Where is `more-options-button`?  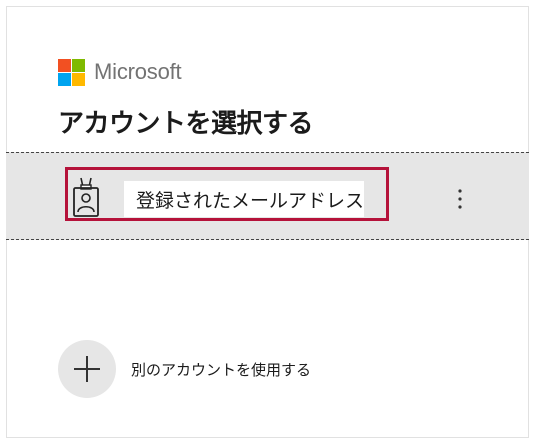
more-options-button is located at coordinates (460, 199).